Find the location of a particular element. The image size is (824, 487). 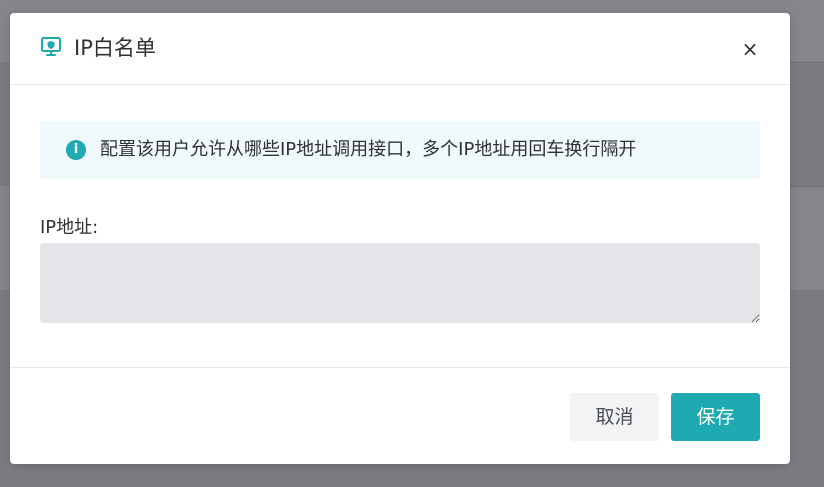

cancel-button: 取消 is located at coordinates (614, 417).